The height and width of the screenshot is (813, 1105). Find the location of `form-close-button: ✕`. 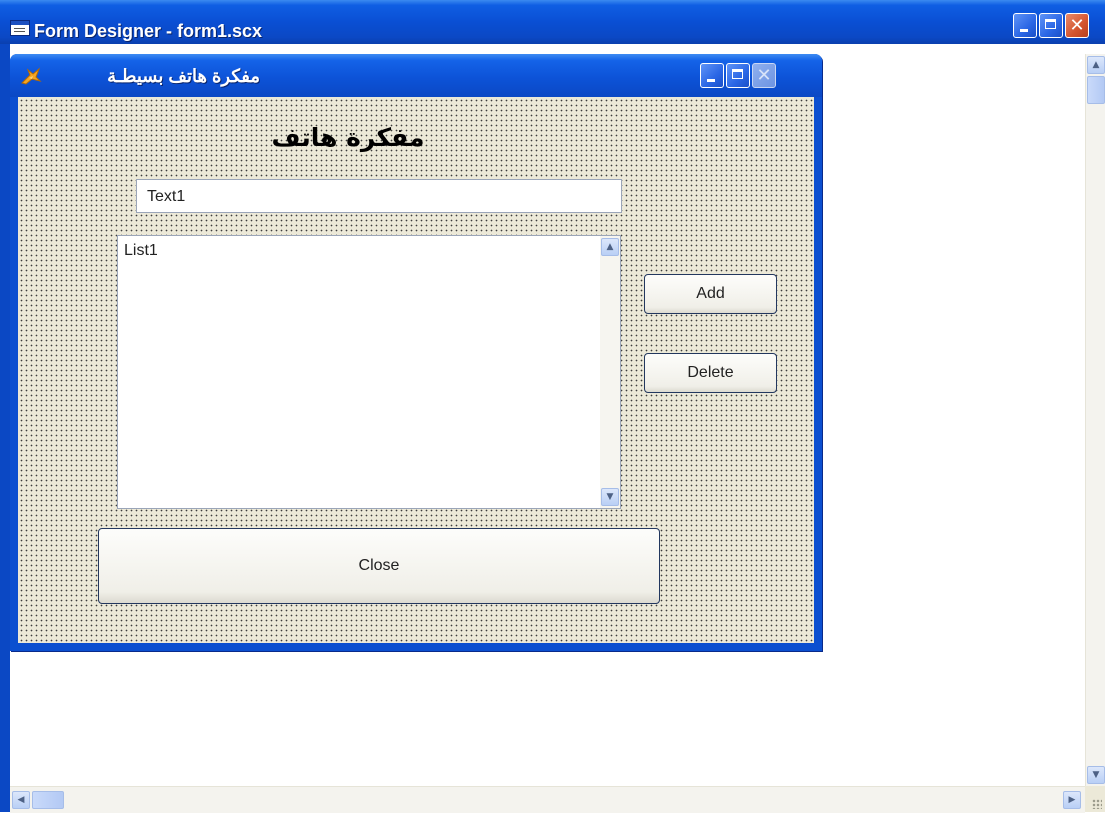

form-close-button: ✕ is located at coordinates (764, 75).